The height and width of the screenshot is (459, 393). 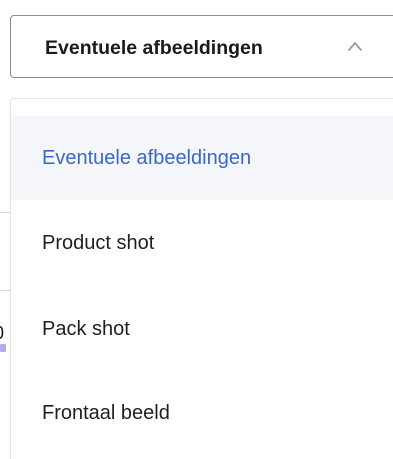 I want to click on image-type-select: Eventuele afbeeldingen, so click(x=201, y=46).